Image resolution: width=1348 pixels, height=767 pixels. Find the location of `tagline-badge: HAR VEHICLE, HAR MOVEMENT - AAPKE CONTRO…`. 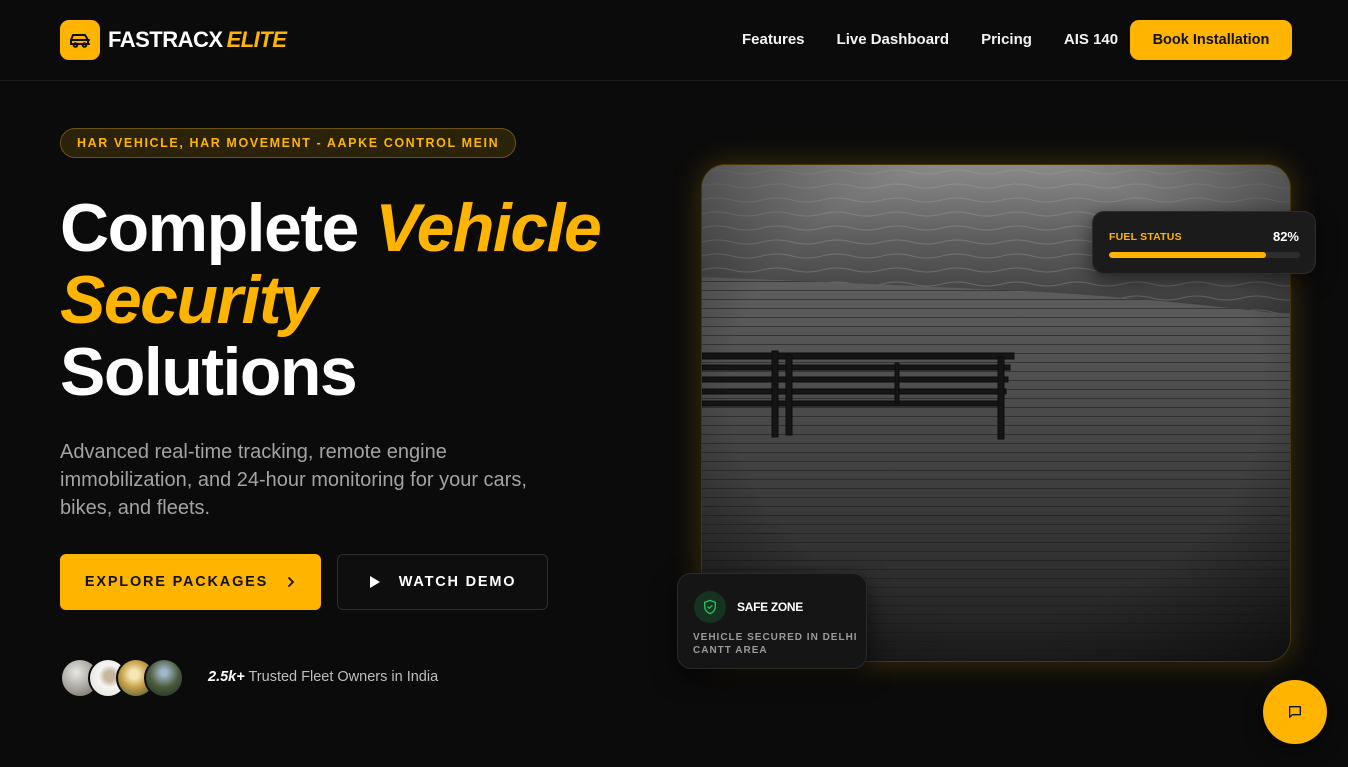

tagline-badge: HAR VEHICLE, HAR MOVEMENT - AAPKE CONTRO… is located at coordinates (288, 143).